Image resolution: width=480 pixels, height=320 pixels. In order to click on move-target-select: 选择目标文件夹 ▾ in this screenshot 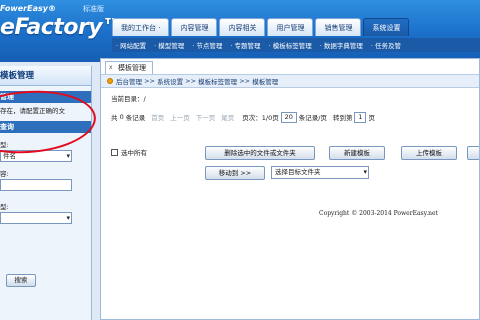, I will do `click(320, 172)`.